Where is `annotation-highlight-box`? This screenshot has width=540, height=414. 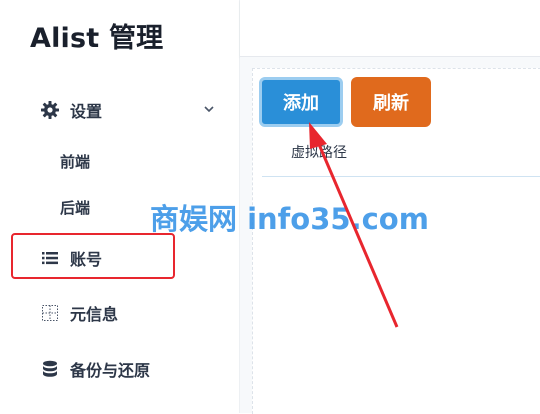
annotation-highlight-box is located at coordinates (93, 256).